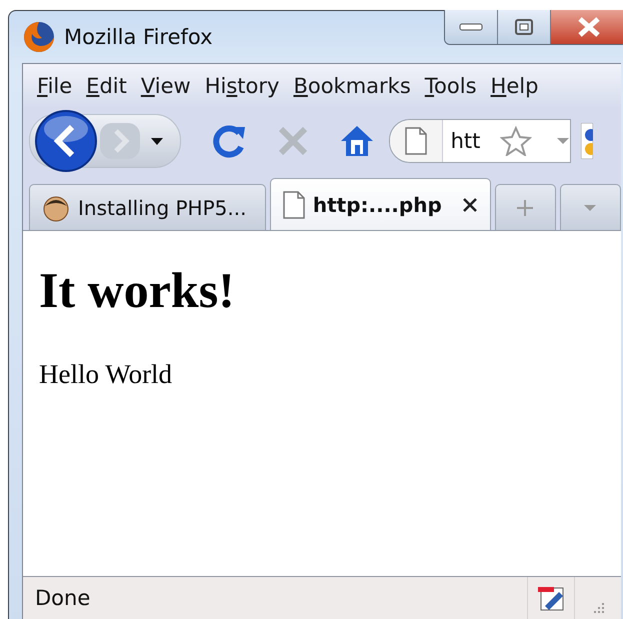 This screenshot has height=619, width=623. Describe the element at coordinates (516, 141) in the screenshot. I see `star-icon` at that location.